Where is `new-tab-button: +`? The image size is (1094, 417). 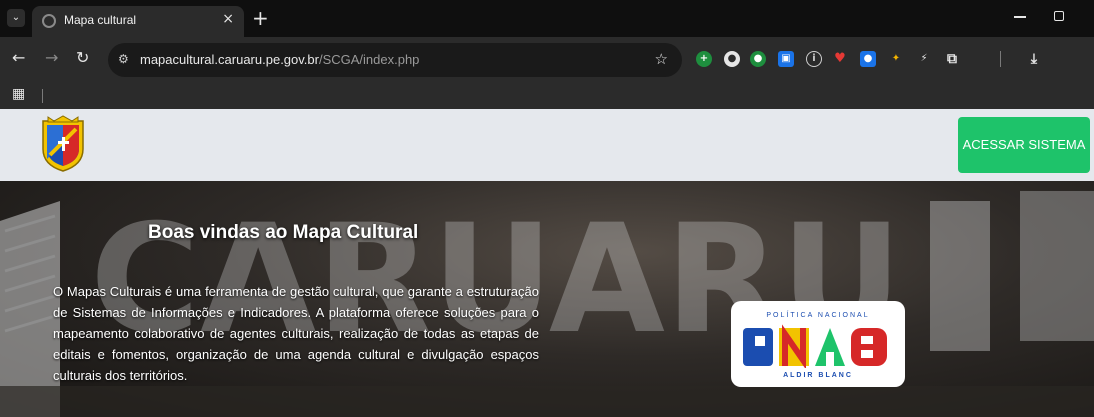 new-tab-button: + is located at coordinates (260, 18).